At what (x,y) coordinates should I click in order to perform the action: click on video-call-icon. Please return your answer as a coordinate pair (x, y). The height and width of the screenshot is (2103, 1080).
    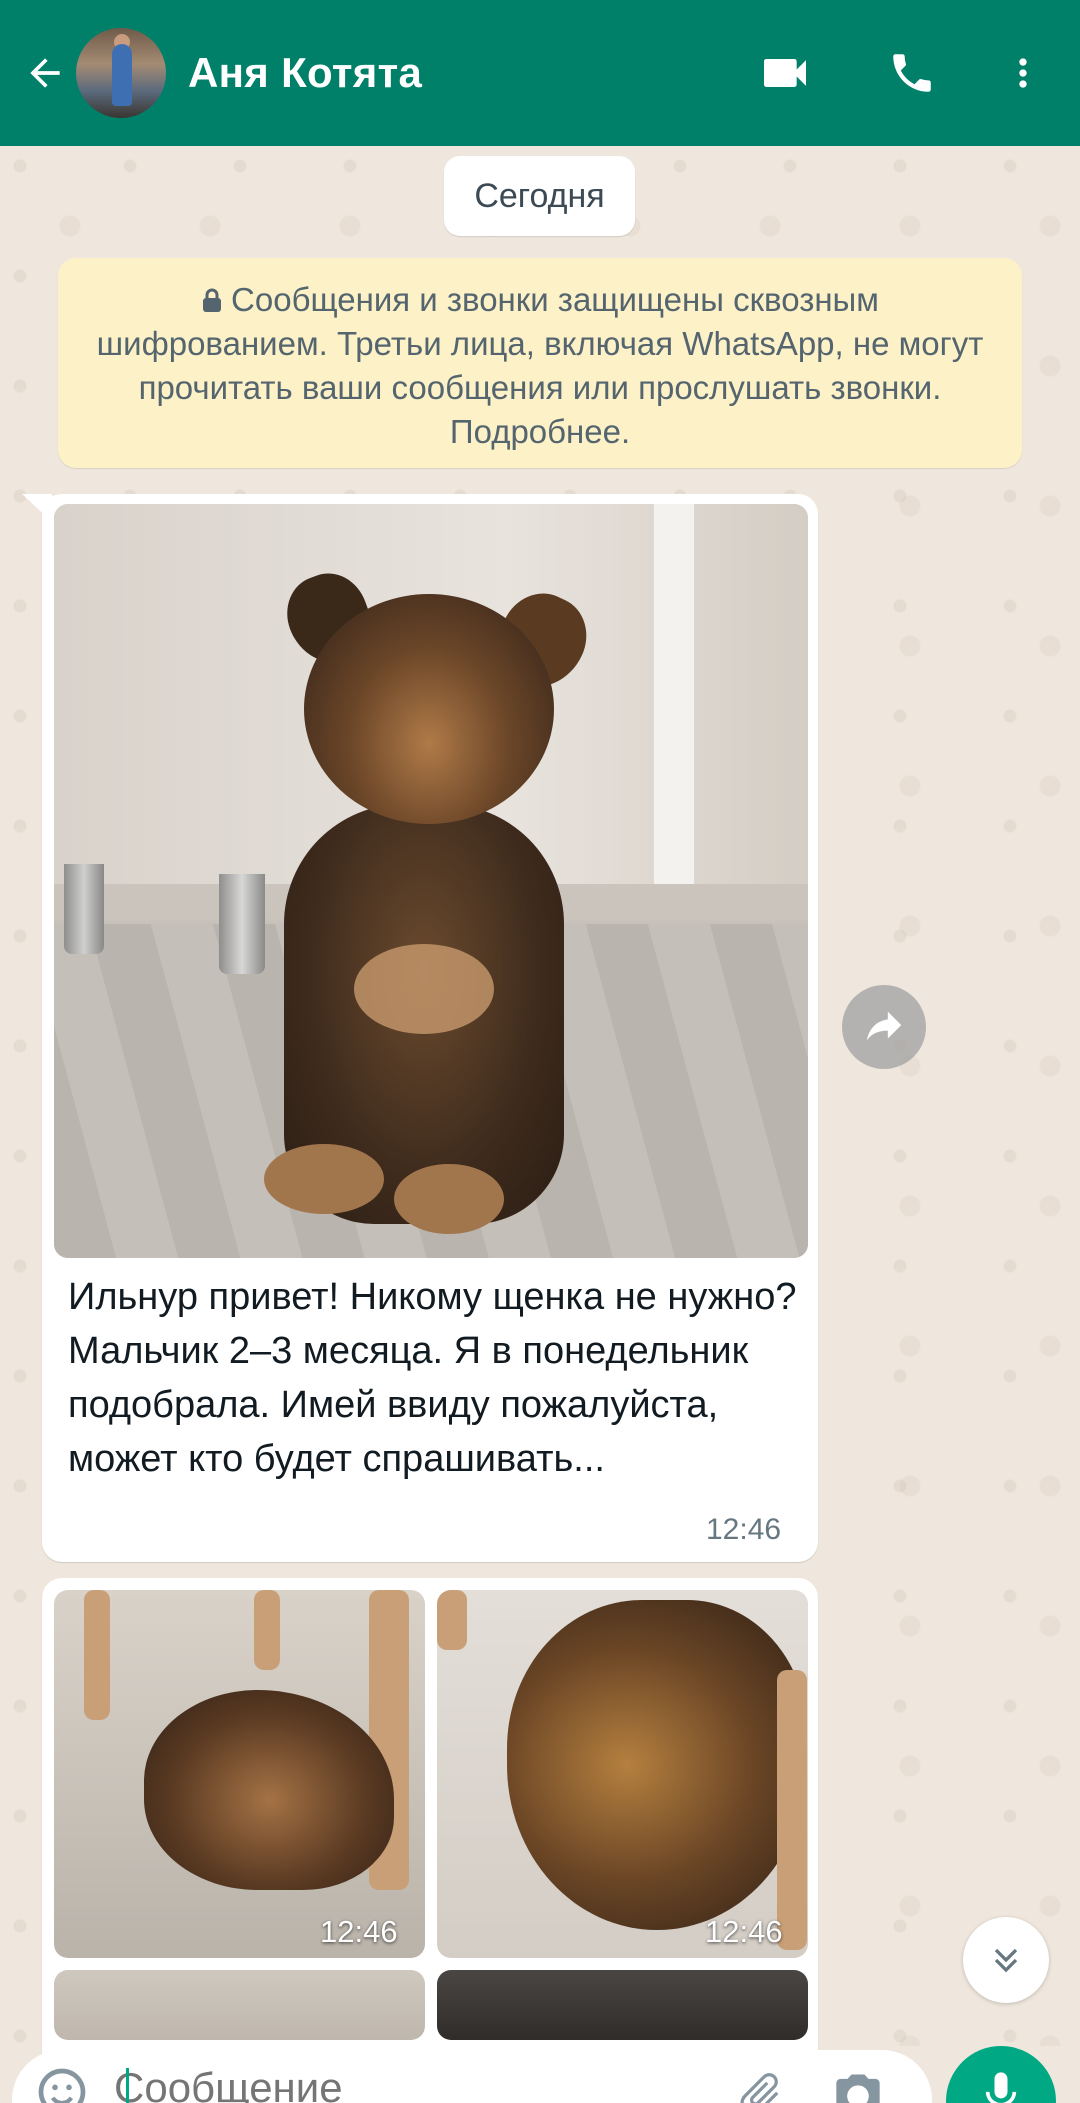
    Looking at the image, I should click on (785, 73).